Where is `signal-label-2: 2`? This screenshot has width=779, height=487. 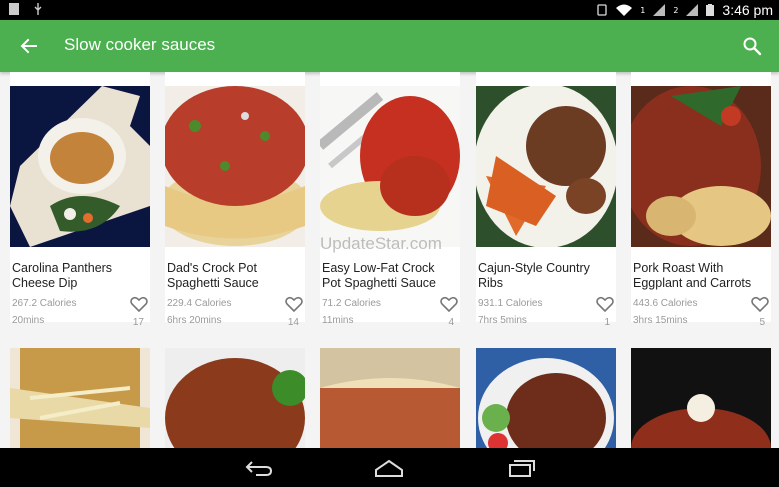
signal-label-2: 2 is located at coordinates (676, 10).